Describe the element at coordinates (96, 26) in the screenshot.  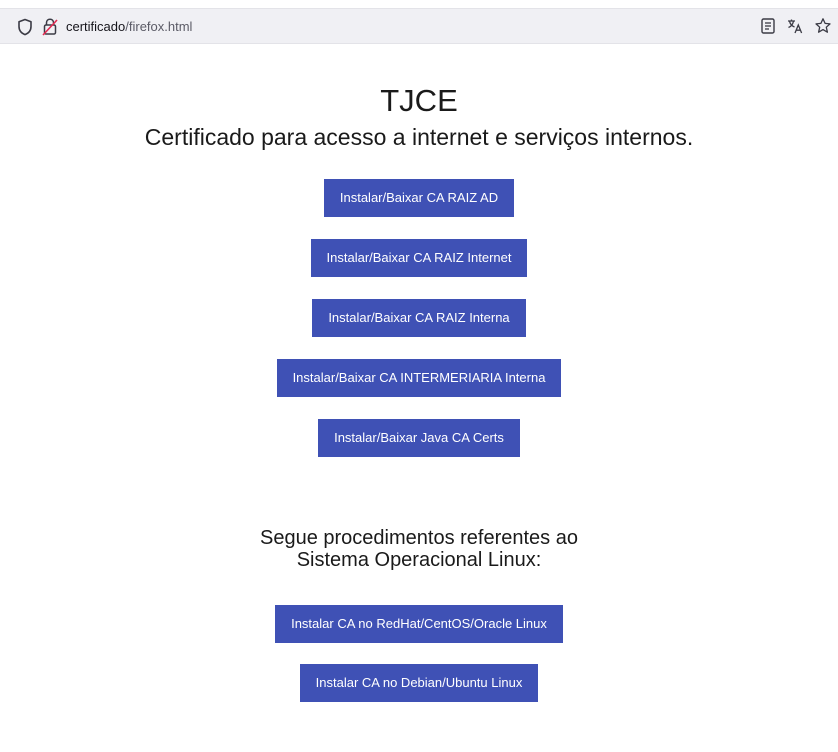
I see `url-host: certificado` at that location.